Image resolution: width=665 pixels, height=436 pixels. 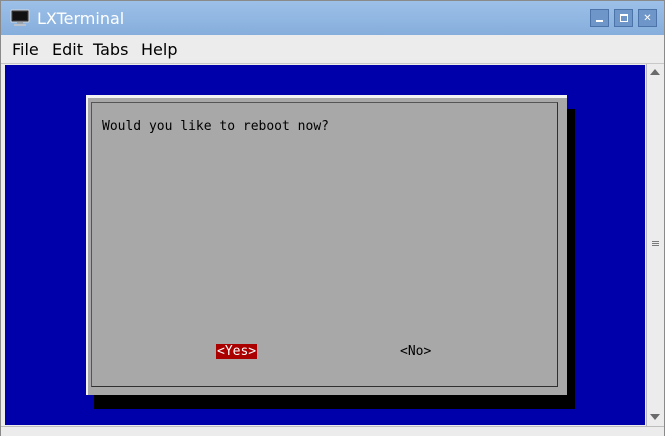 I want to click on minimize-button, so click(x=599, y=18).